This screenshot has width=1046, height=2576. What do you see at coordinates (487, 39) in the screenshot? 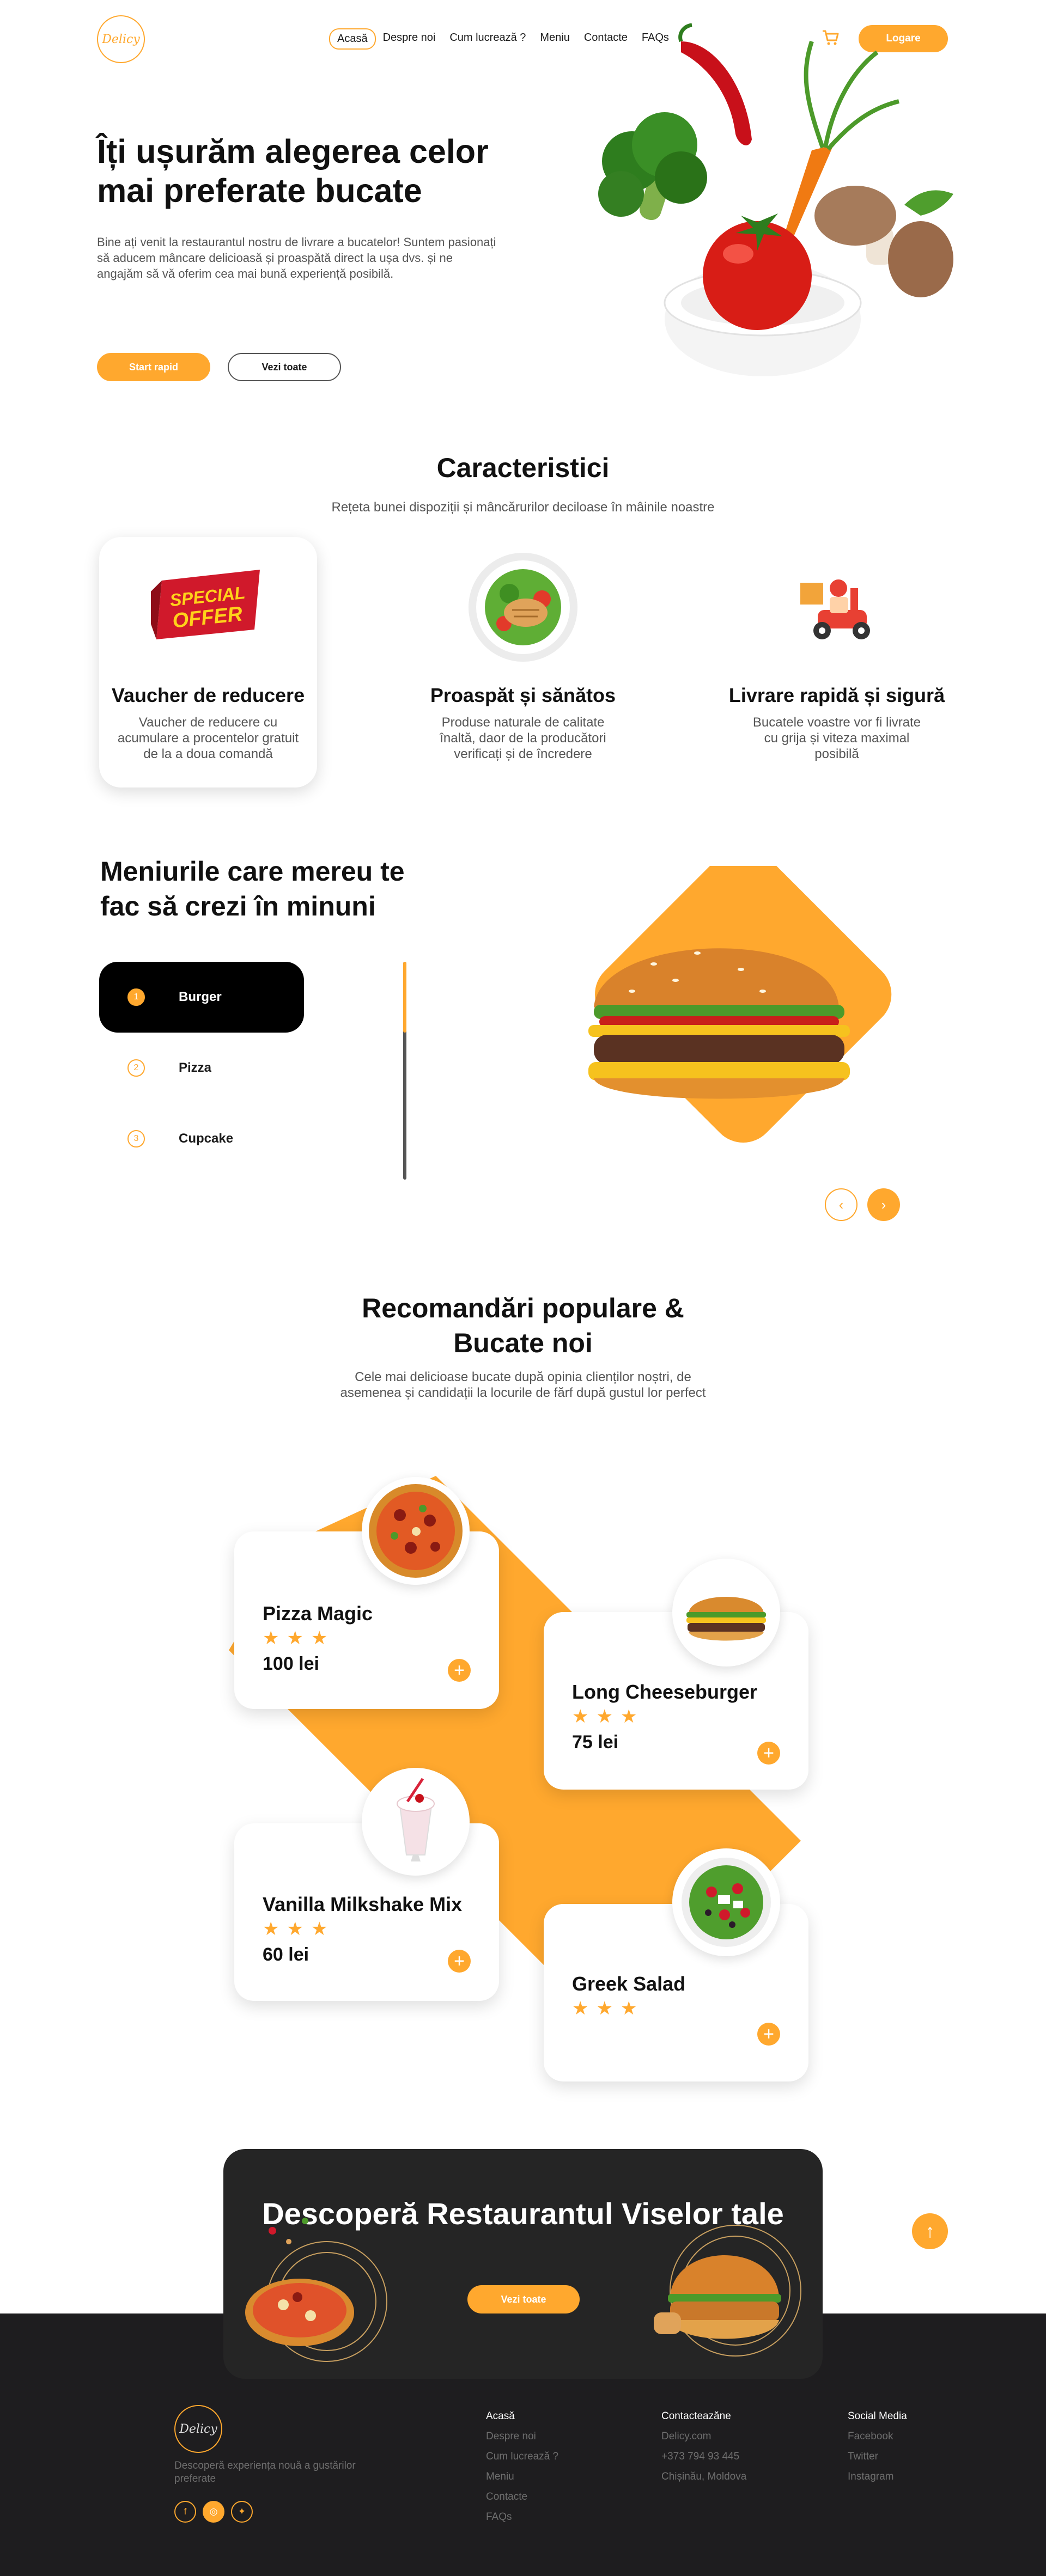
I see `nav-item-how-it-works: Cum lucrează ?` at bounding box center [487, 39].